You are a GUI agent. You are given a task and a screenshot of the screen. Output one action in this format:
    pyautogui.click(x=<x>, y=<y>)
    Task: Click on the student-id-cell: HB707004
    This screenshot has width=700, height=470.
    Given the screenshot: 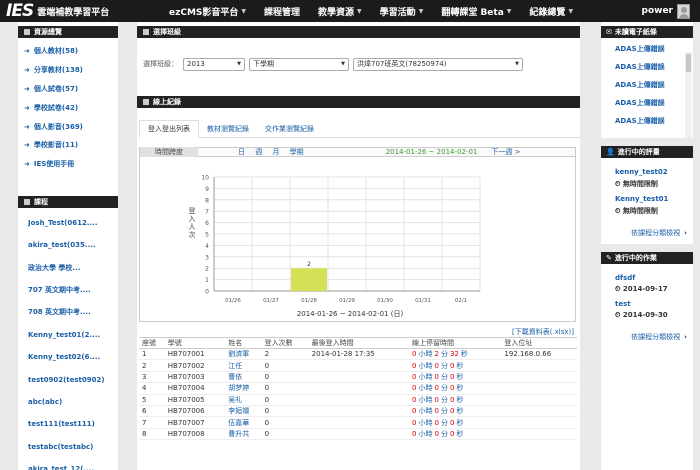 What is the action you would take?
    pyautogui.click(x=195, y=388)
    